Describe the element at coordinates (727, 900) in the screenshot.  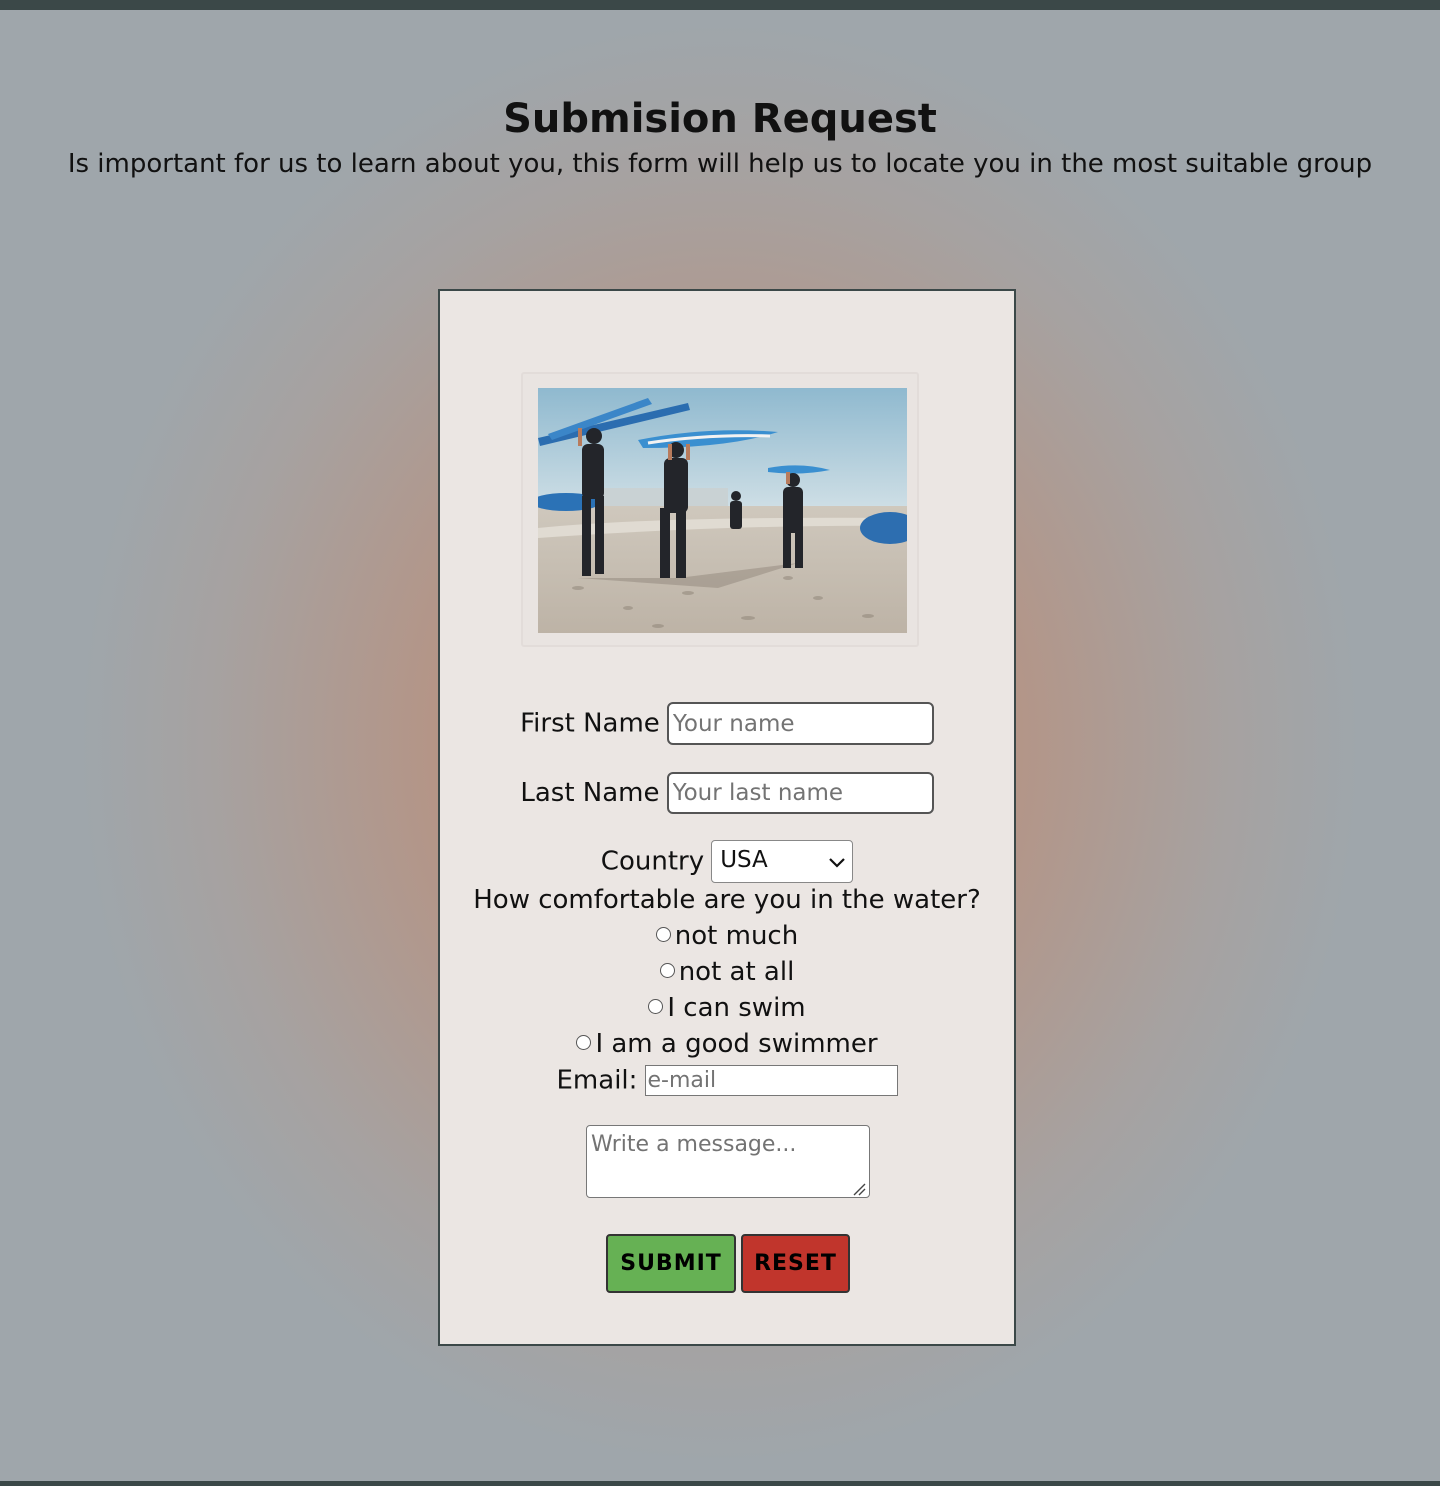
I see `comfort-question: How comfortable are you in the water?` at that location.